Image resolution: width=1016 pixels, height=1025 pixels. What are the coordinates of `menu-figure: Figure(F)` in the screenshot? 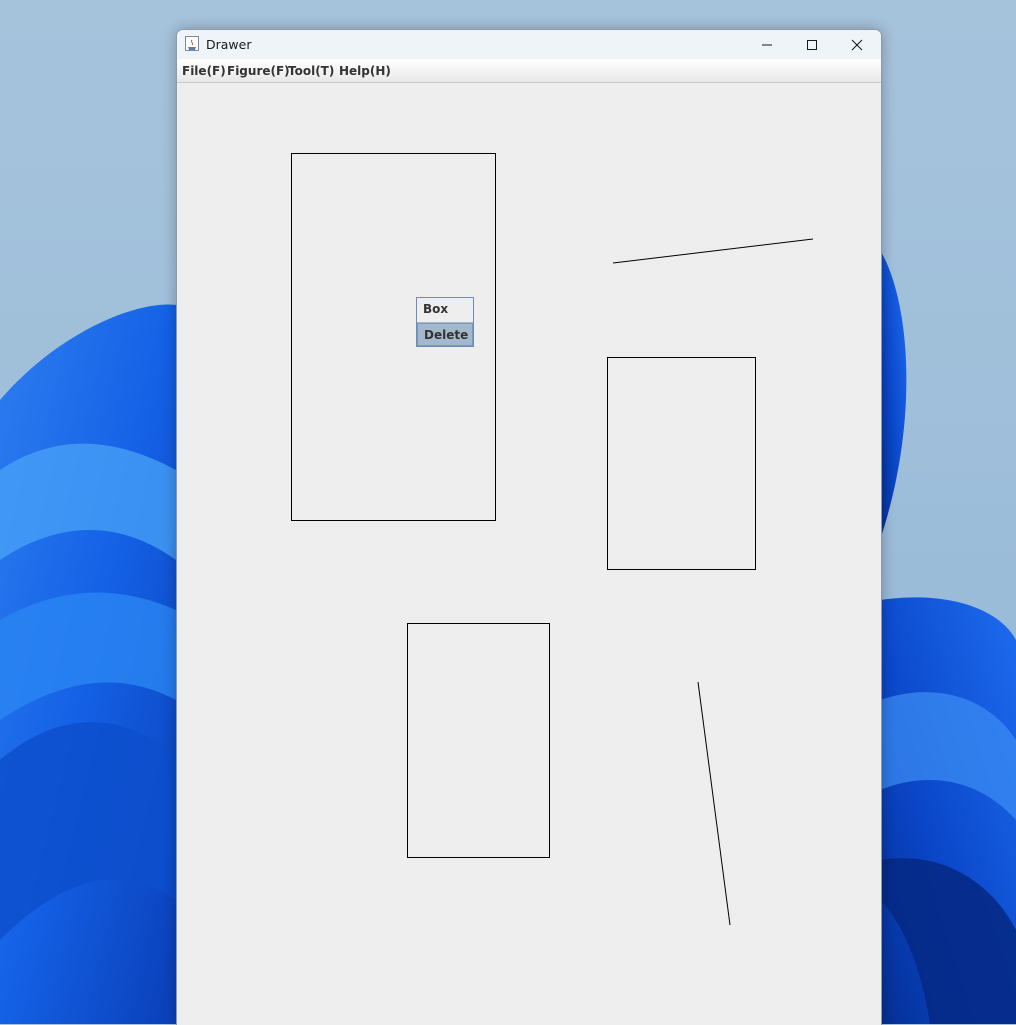 It's located at (258, 71).